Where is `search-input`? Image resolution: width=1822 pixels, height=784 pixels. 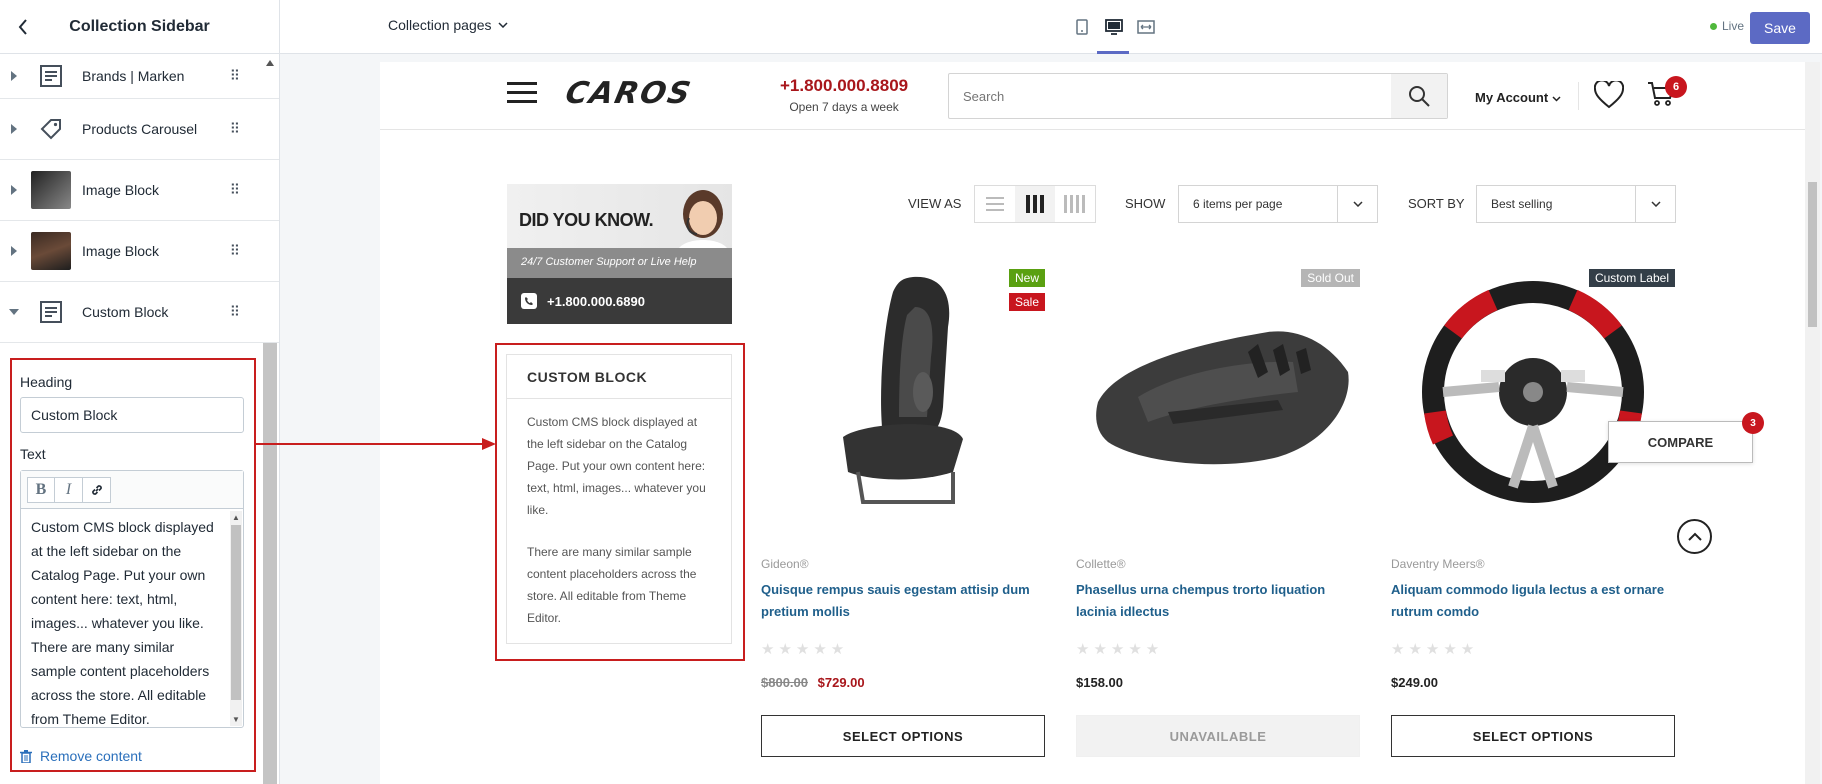 search-input is located at coordinates (1169, 96).